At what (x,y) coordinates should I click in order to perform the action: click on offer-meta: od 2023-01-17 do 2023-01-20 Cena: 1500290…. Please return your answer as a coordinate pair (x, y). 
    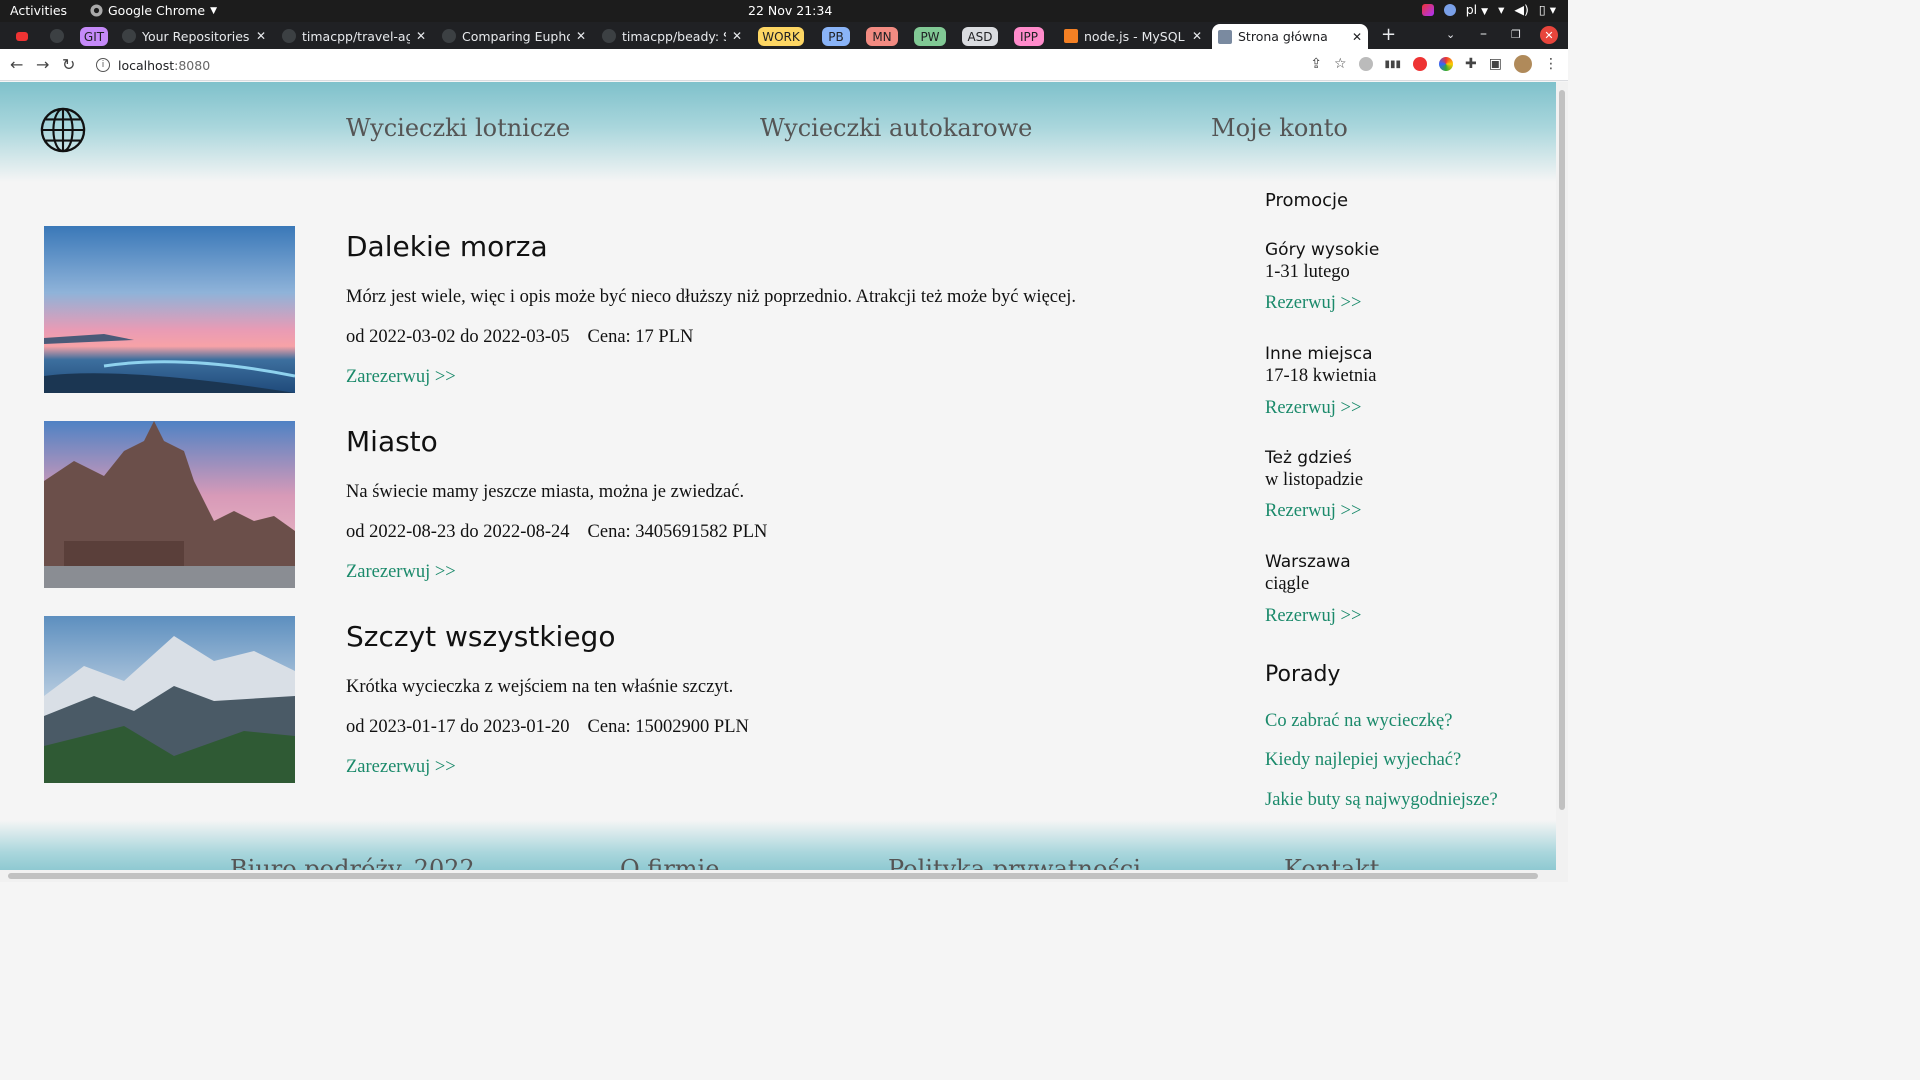
    Looking at the image, I should click on (556, 727).